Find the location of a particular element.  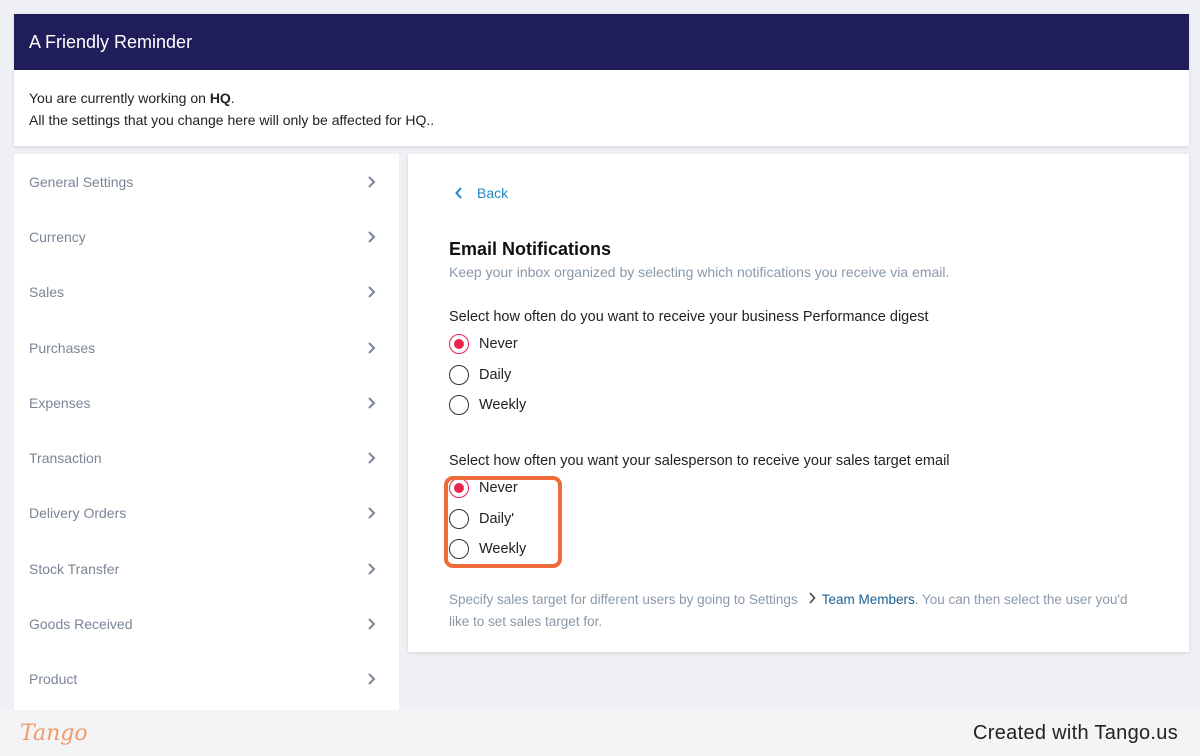

sidebar-item-label: Sales is located at coordinates (47, 292).